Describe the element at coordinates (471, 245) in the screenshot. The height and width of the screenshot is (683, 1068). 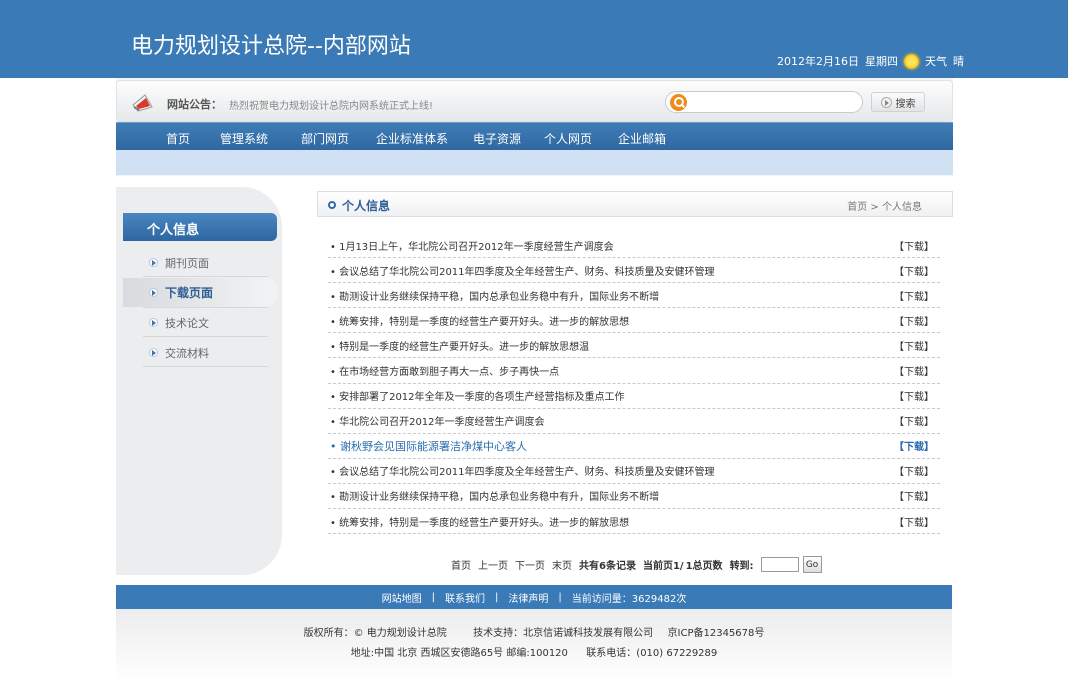
I see `list-item-title: • 1月13日上午，华北院公司召开2012年一季度经营生产调度会` at that location.